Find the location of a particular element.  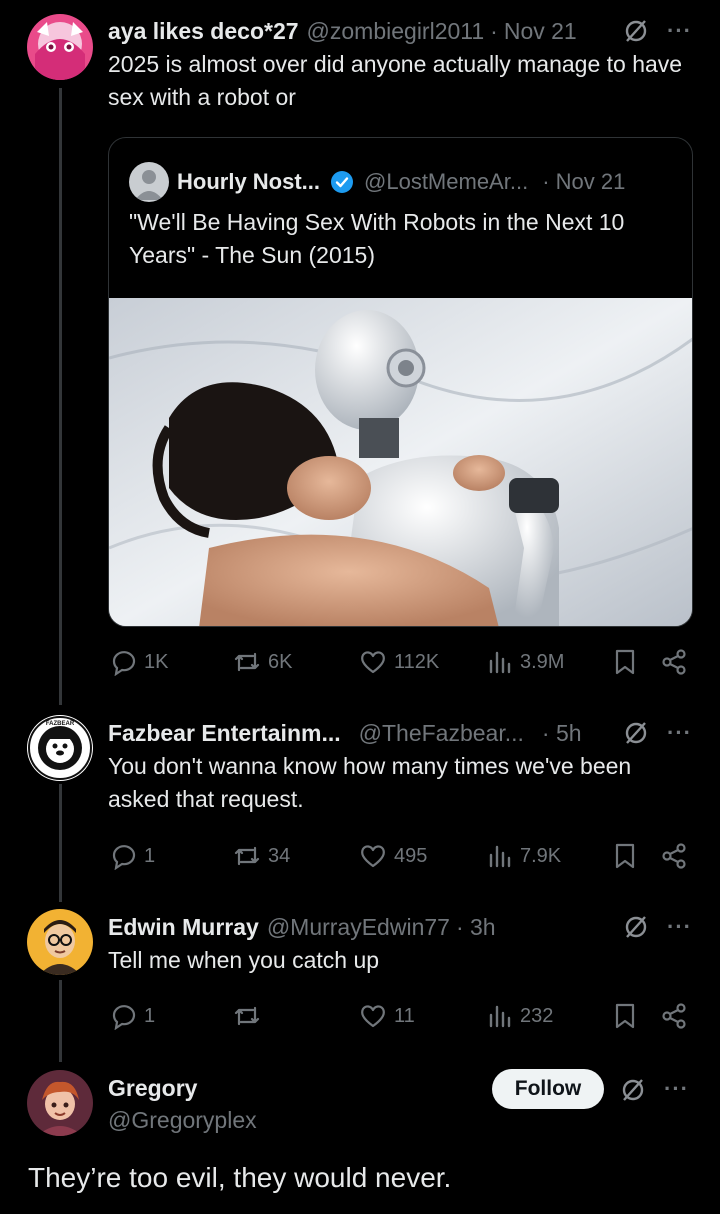

views-count: 232 is located at coordinates (537, 1015).